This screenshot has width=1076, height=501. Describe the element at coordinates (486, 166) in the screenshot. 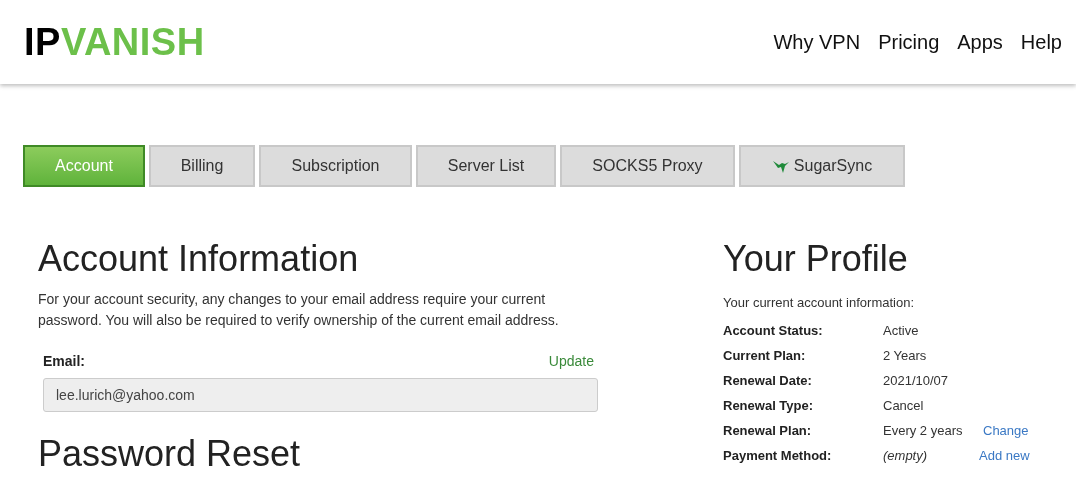

I see `tab: Server List` at that location.